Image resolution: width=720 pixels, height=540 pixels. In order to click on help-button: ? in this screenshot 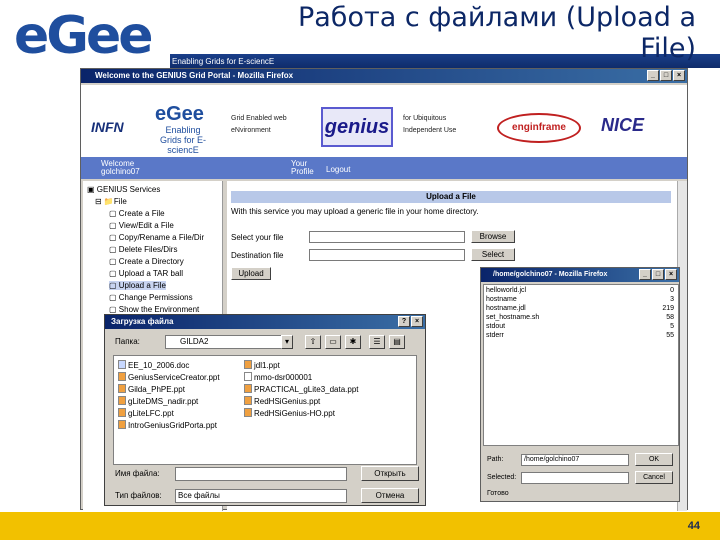, I will do `click(404, 321)`.